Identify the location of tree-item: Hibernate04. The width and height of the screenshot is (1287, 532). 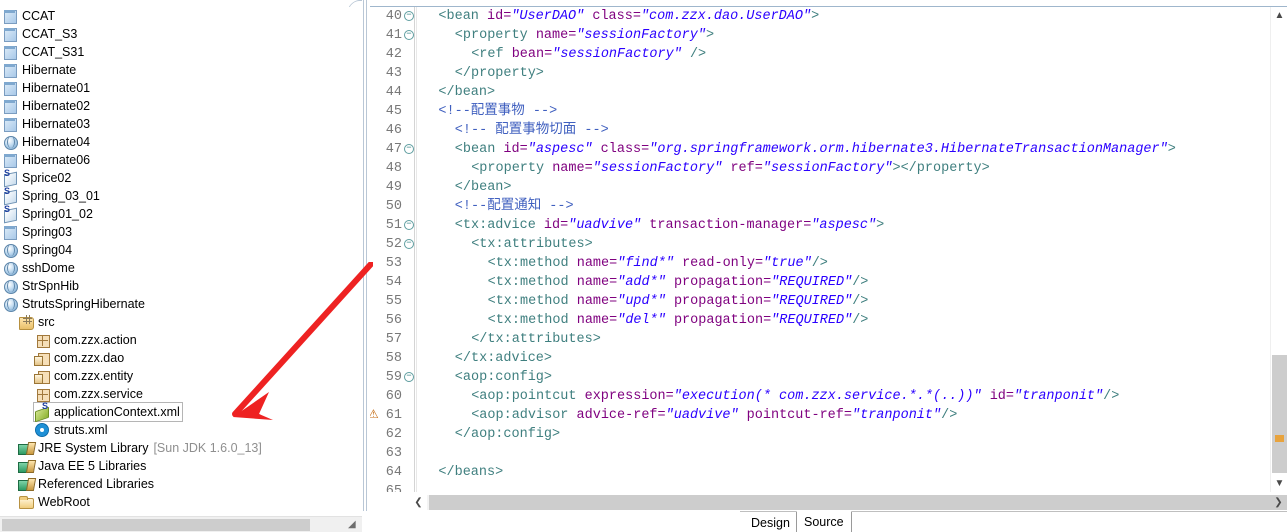
(181, 142).